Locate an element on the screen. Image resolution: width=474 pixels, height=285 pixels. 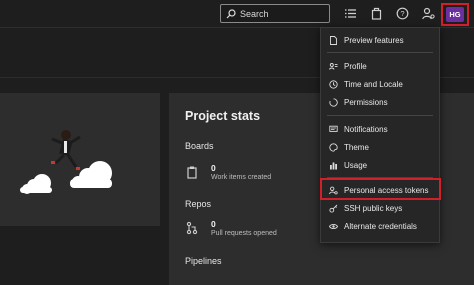
search-box: Search is located at coordinates (275, 13).